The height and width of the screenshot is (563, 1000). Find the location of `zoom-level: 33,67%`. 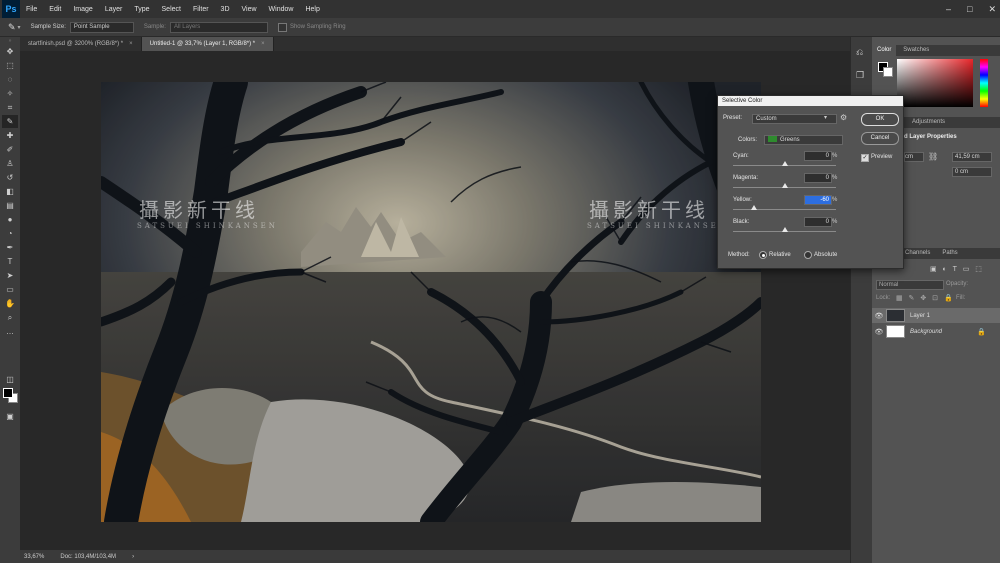

zoom-level: 33,67% is located at coordinates (34, 557).